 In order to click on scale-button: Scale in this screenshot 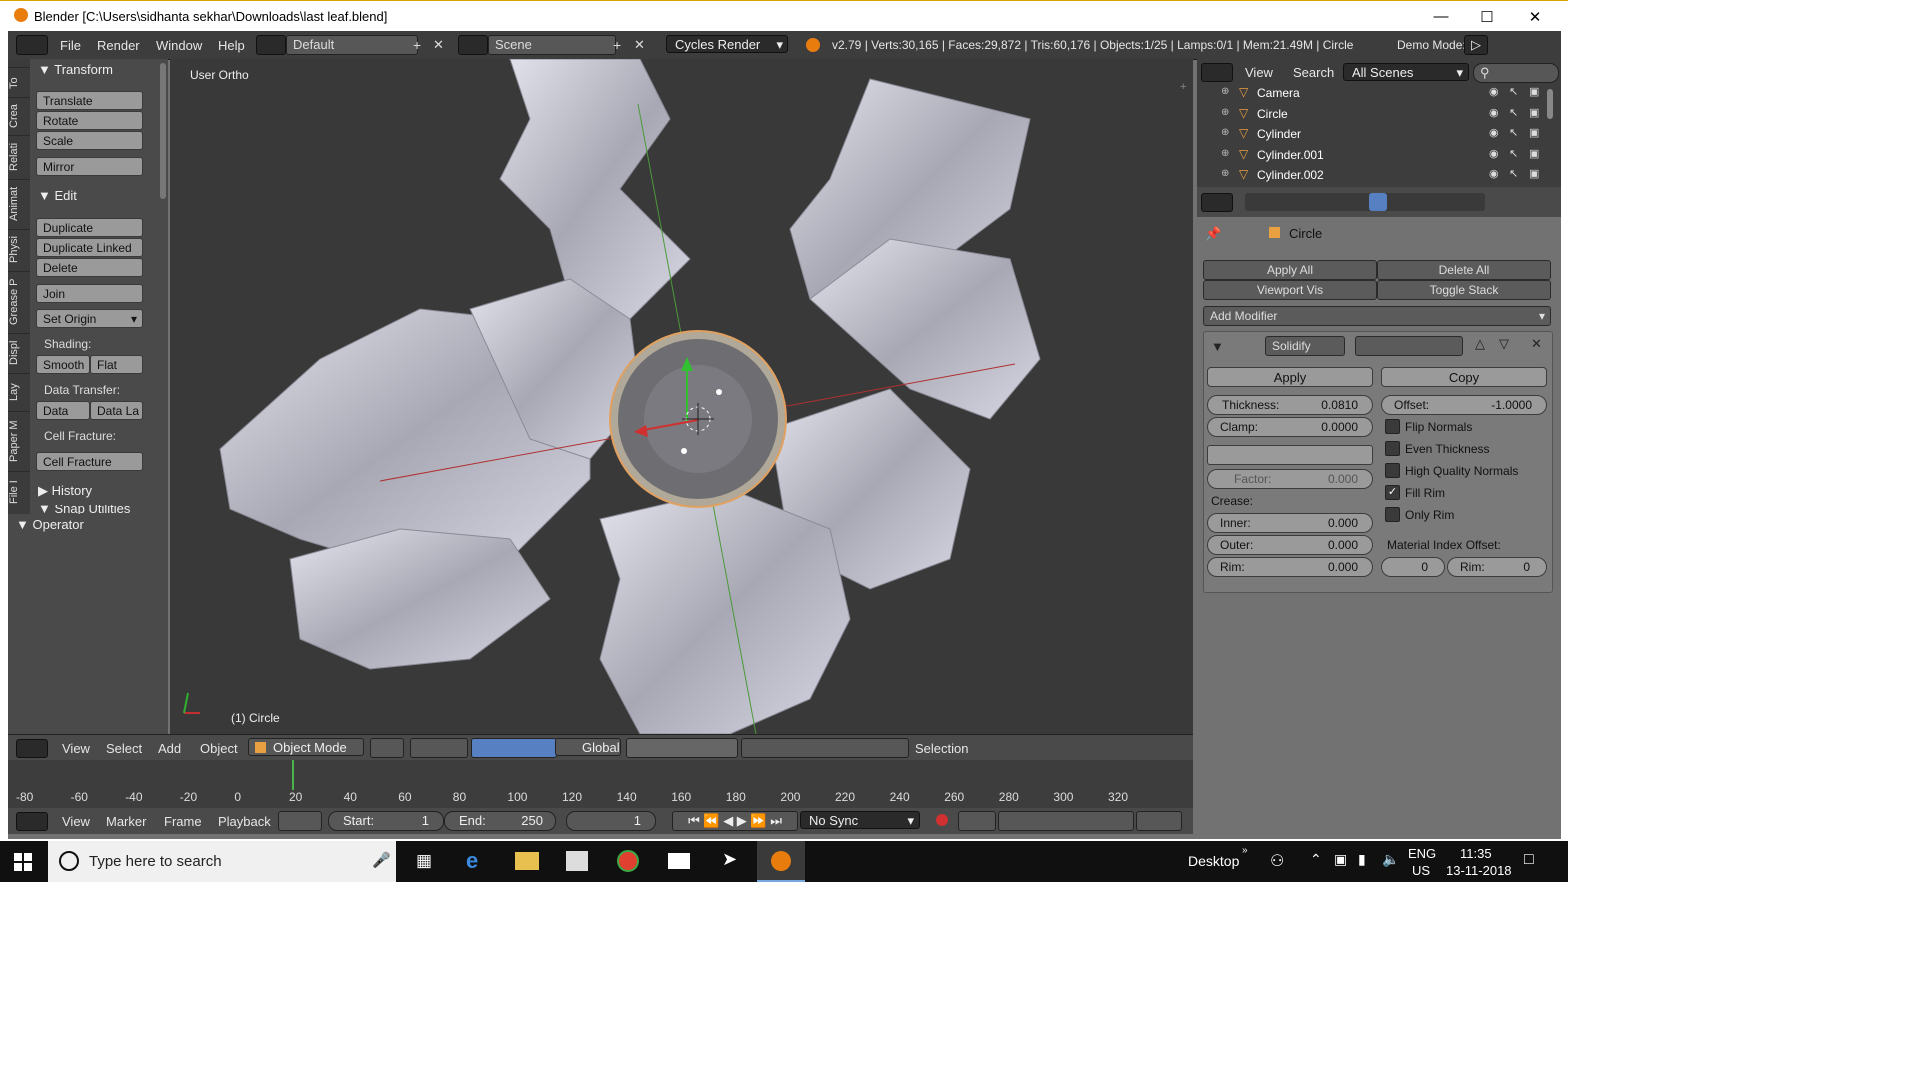, I will do `click(89, 140)`.